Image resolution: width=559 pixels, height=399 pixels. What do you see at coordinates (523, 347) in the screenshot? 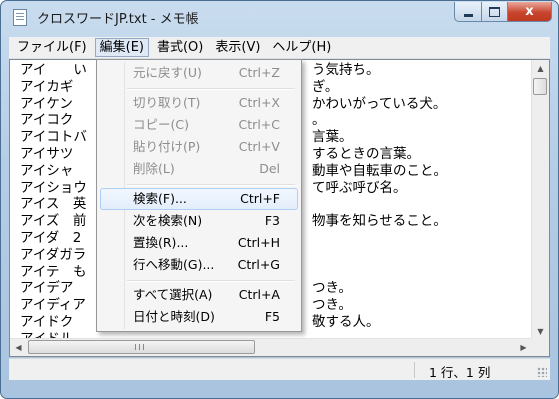
I see `scroll-right-arrow-icon: ▶` at bounding box center [523, 347].